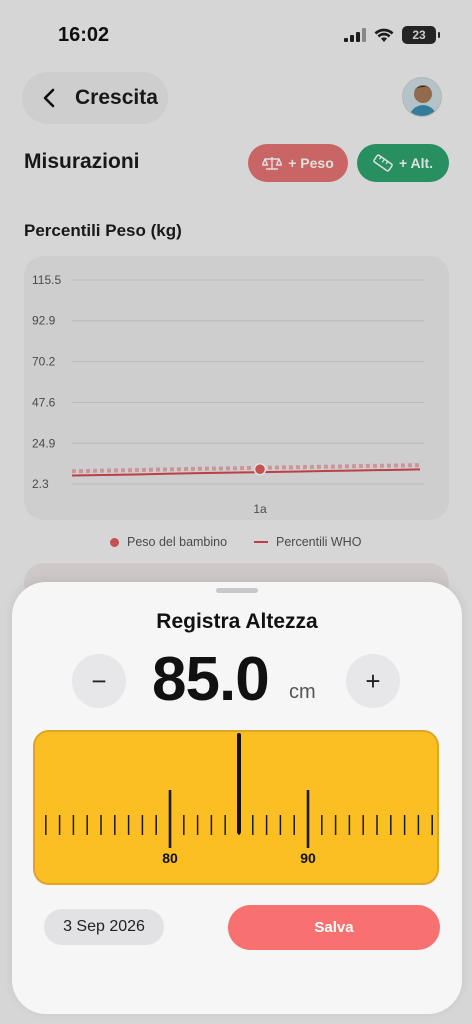 The image size is (472, 1024). I want to click on height-ruler-slider: 80 90, so click(236, 807).